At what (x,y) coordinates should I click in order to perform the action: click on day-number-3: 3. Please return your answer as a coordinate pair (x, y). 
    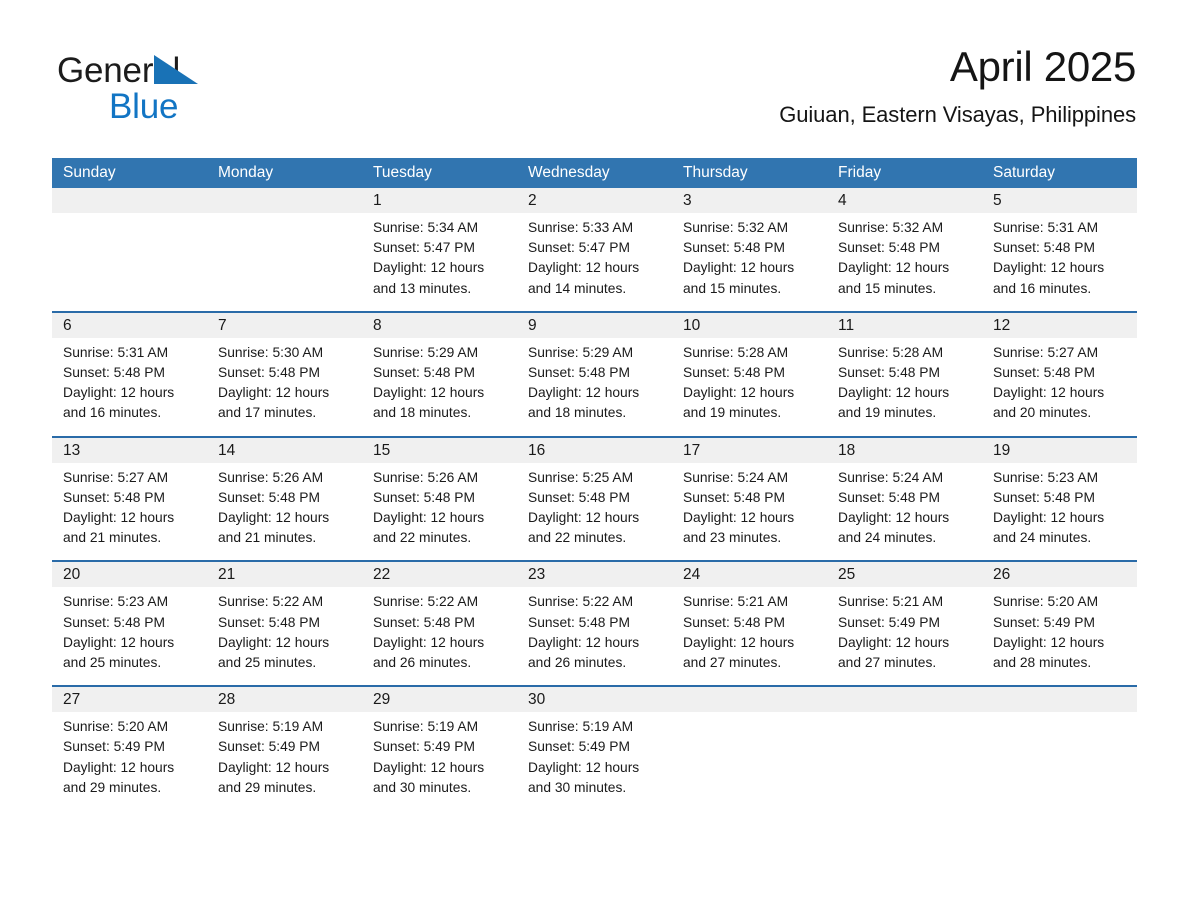
    Looking at the image, I should click on (749, 200).